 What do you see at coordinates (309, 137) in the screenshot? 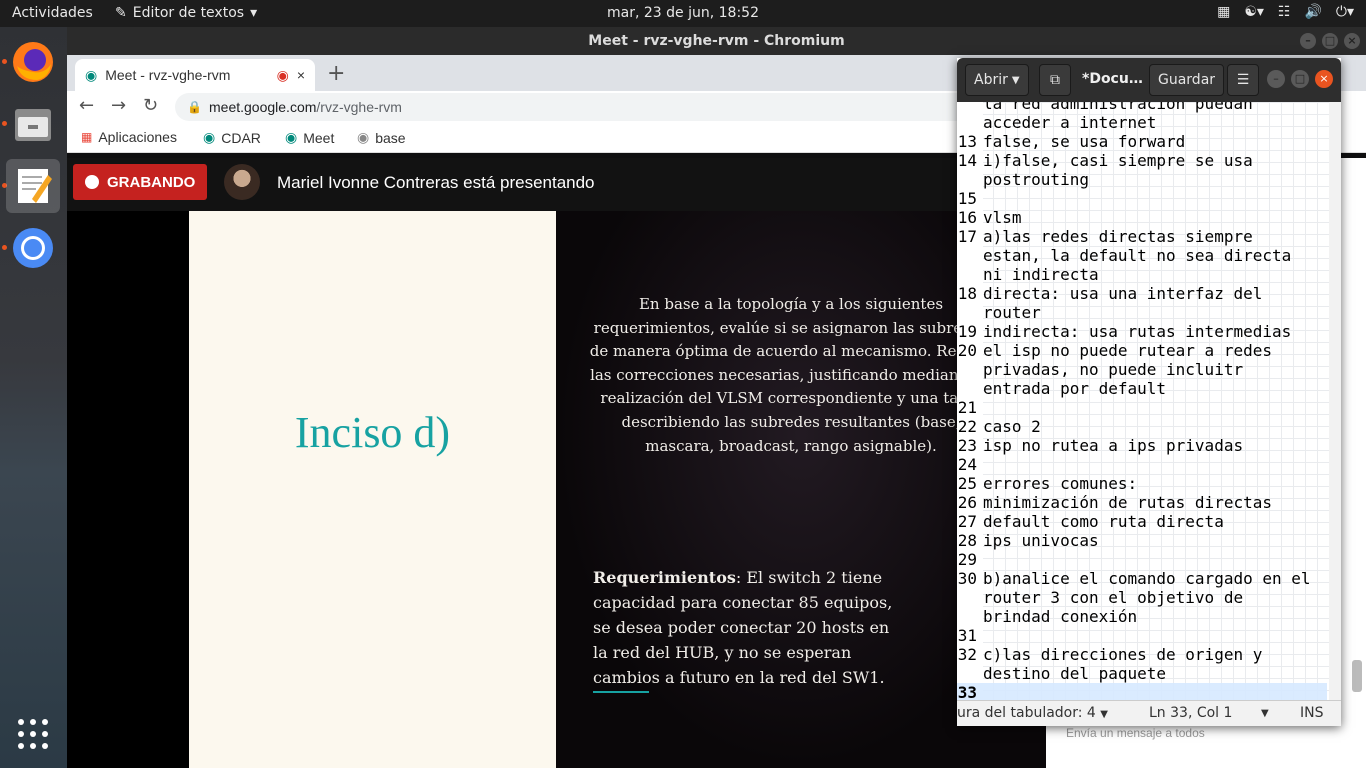
I see `bookmark-meet: ◉ Meet` at bounding box center [309, 137].